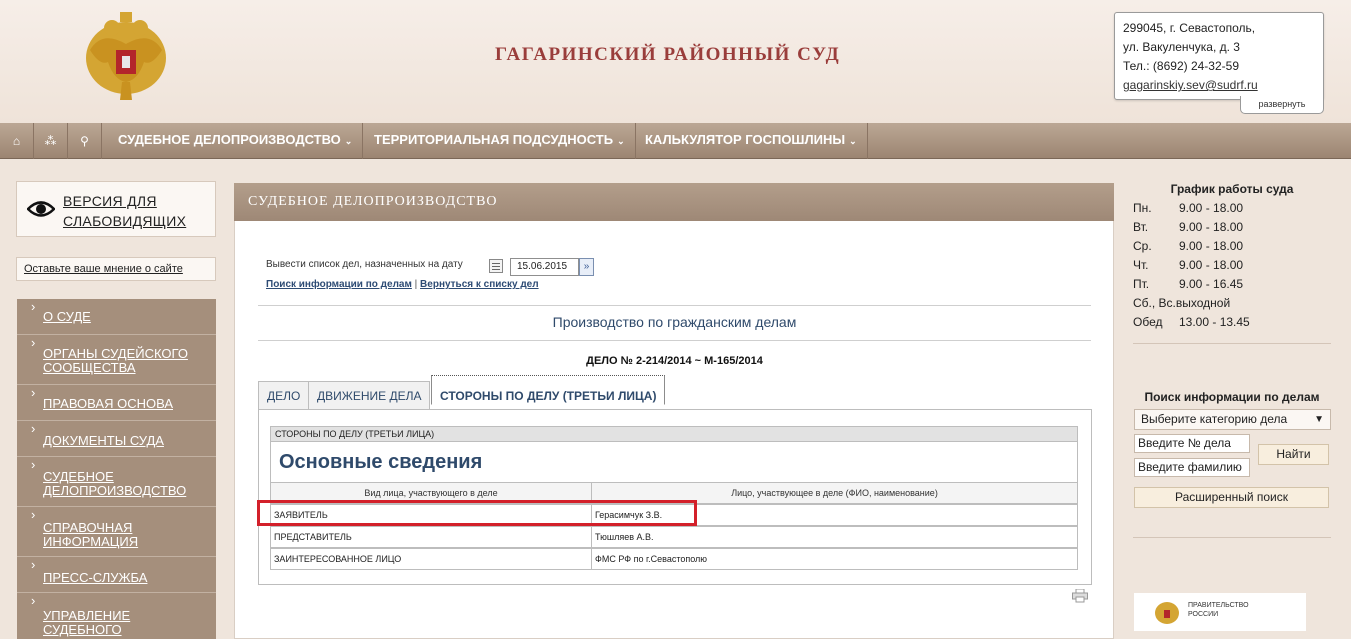  I want to click on side-menu-label: О СУДЕ, so click(67, 316).